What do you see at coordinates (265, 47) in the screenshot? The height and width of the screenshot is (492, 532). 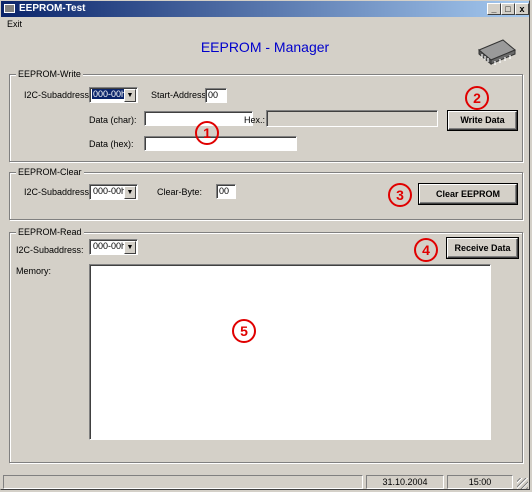 I see `page-title: EEPROM - Manager` at bounding box center [265, 47].